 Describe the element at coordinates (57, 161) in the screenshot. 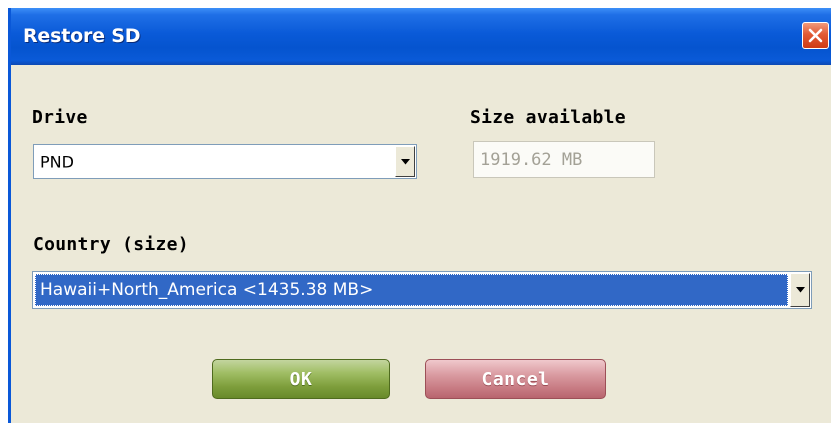

I see `drive-select-value: PND` at that location.